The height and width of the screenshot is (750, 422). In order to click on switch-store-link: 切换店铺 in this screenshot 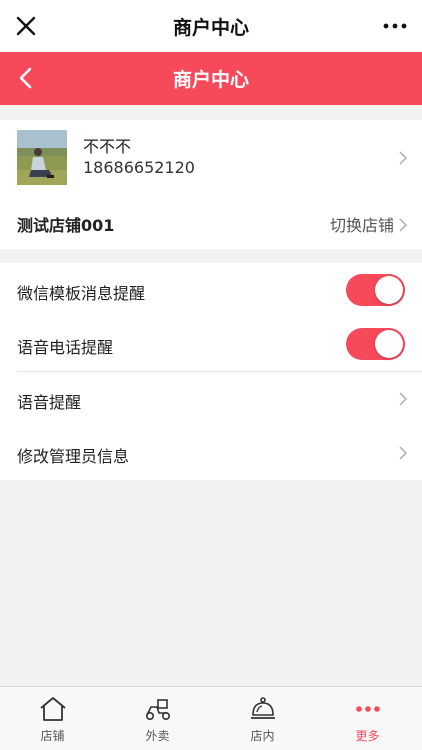, I will do `click(362, 224)`.